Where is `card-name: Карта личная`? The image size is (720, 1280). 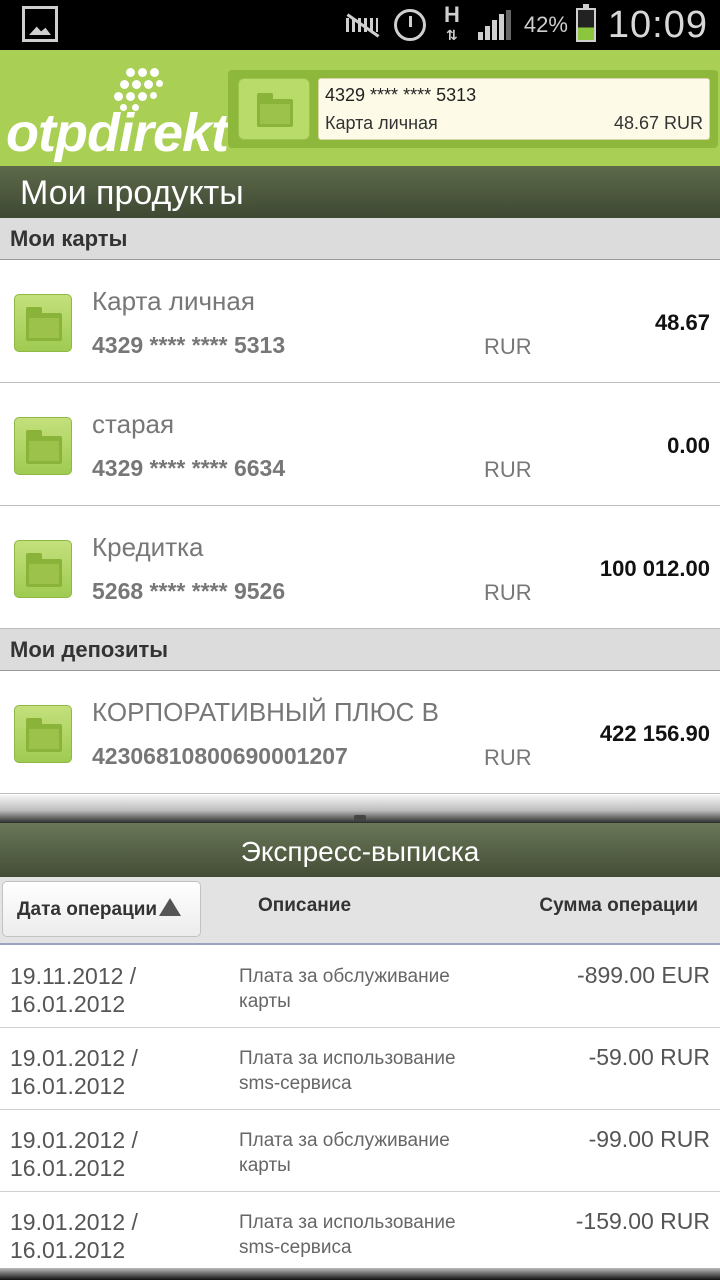
card-name: Карта личная is located at coordinates (173, 301).